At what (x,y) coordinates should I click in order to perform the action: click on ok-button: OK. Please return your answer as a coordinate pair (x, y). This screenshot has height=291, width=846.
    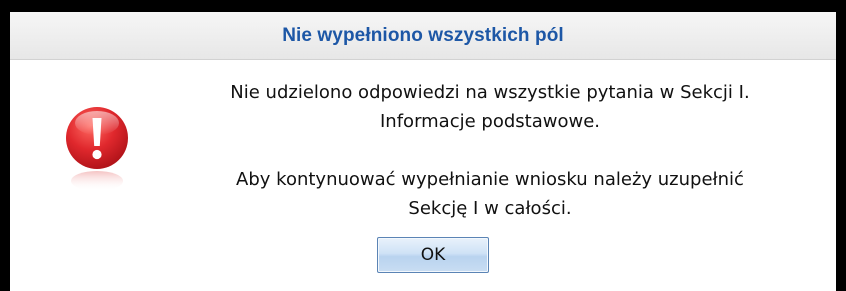
    Looking at the image, I should click on (433, 255).